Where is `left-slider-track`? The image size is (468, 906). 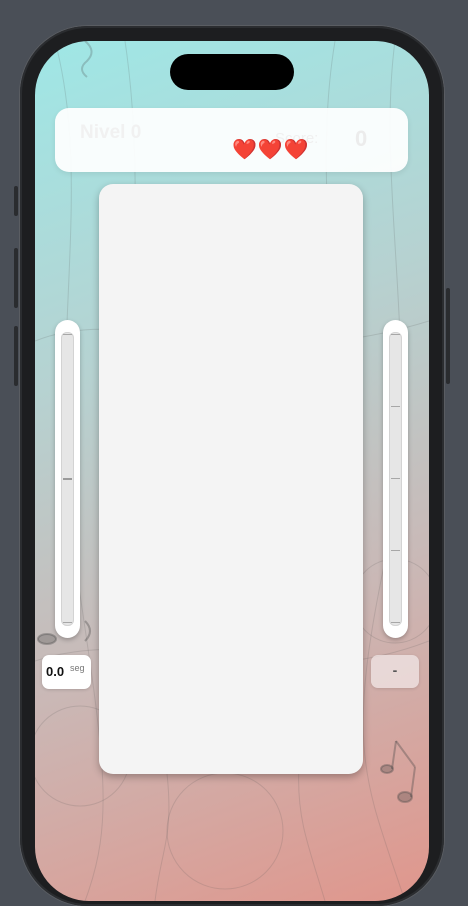
left-slider-track is located at coordinates (67, 479).